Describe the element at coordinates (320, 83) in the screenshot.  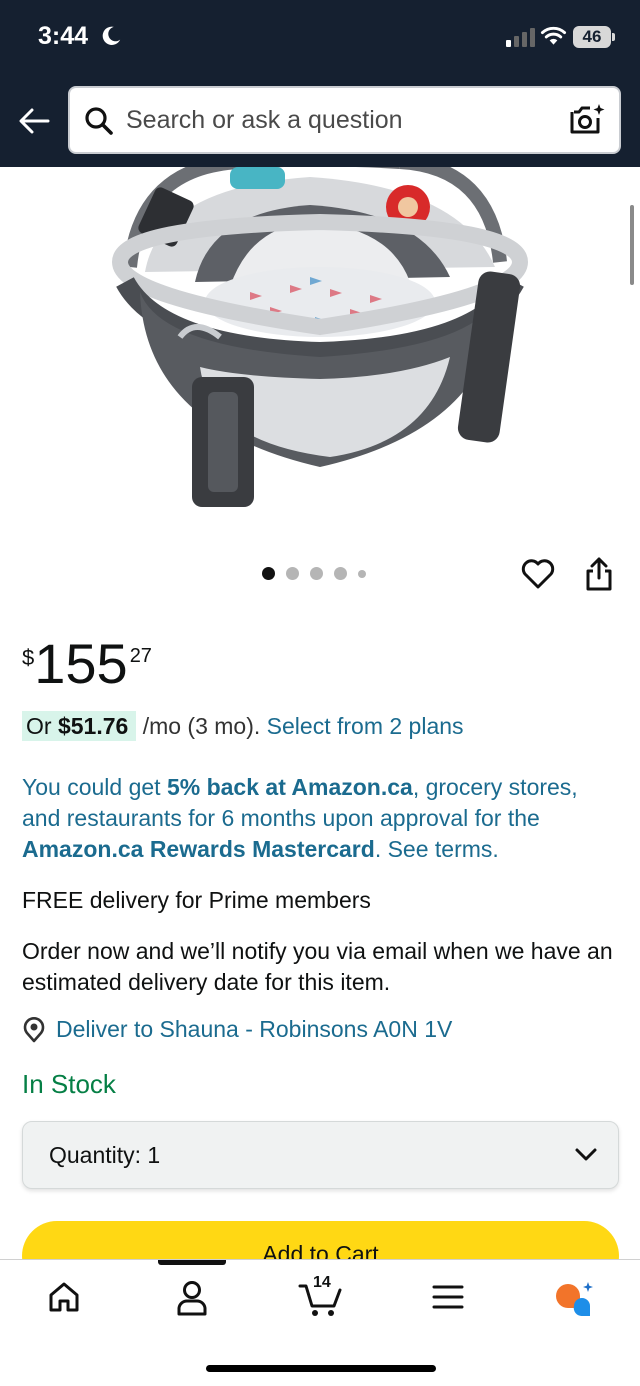
I see `app-header: 3:44 46` at that location.